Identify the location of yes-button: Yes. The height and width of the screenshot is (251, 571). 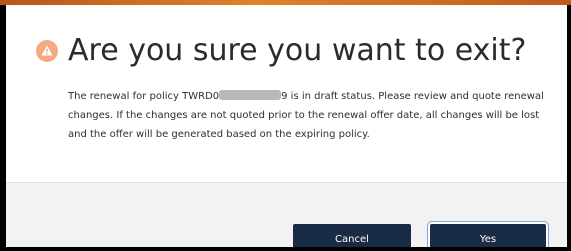
(488, 235).